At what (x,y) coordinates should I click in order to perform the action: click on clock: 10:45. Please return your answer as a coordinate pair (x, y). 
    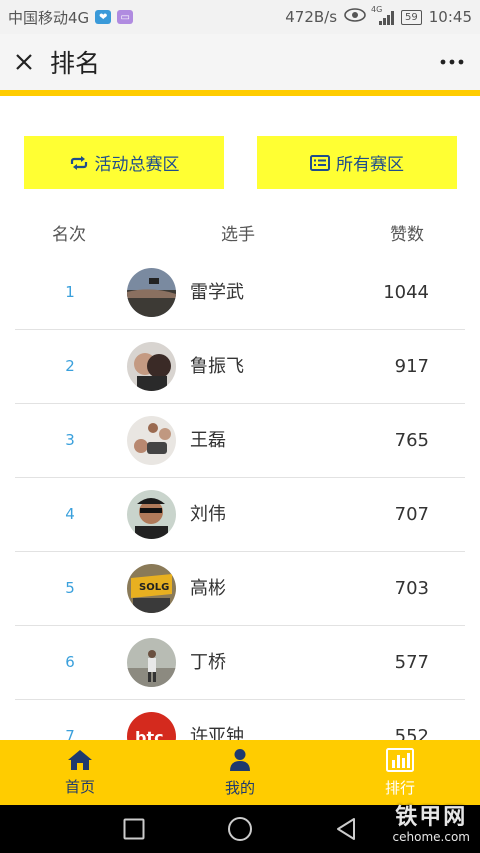
    Looking at the image, I should click on (450, 17).